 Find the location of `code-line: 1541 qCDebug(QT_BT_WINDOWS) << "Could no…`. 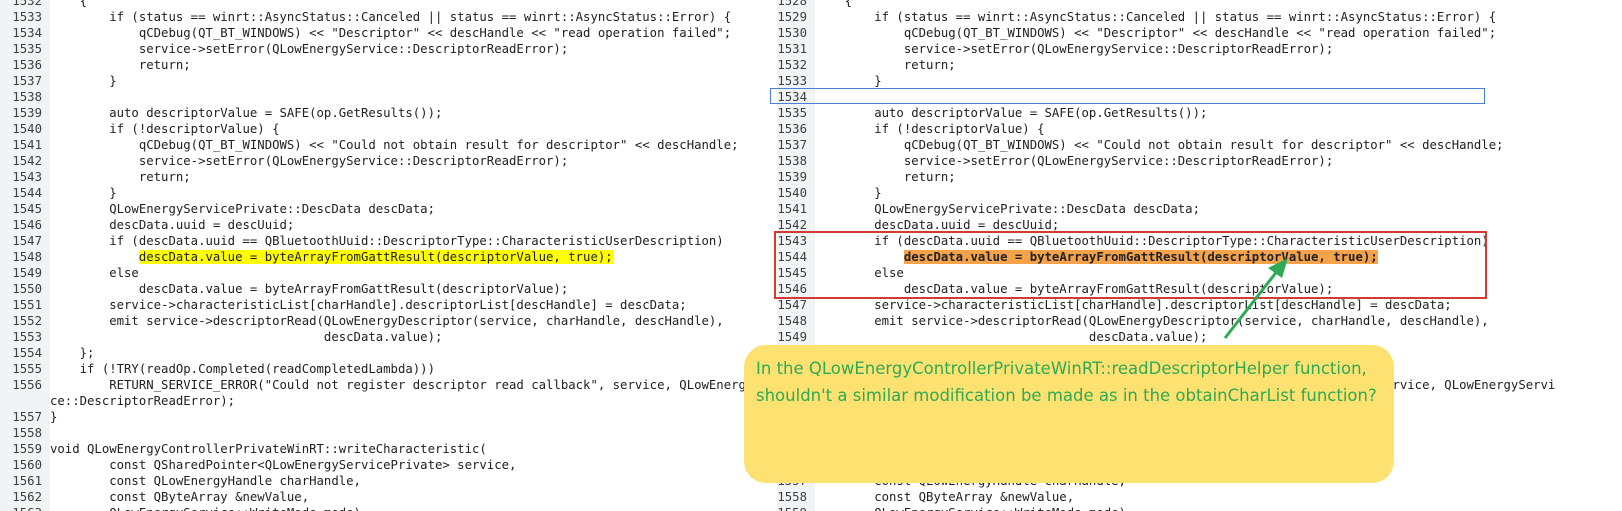

code-line: 1541 qCDebug(QT_BT_WINDOWS) << "Could no… is located at coordinates (382, 145).